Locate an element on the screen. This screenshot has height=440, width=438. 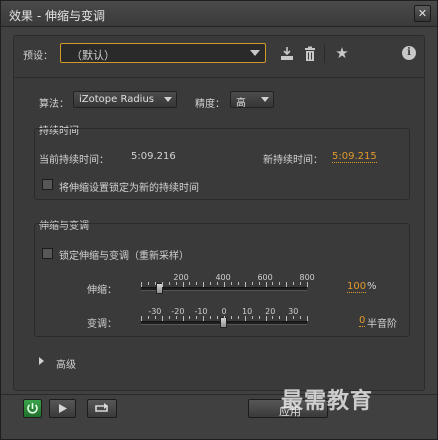
scale-label: 800 is located at coordinates (307, 277).